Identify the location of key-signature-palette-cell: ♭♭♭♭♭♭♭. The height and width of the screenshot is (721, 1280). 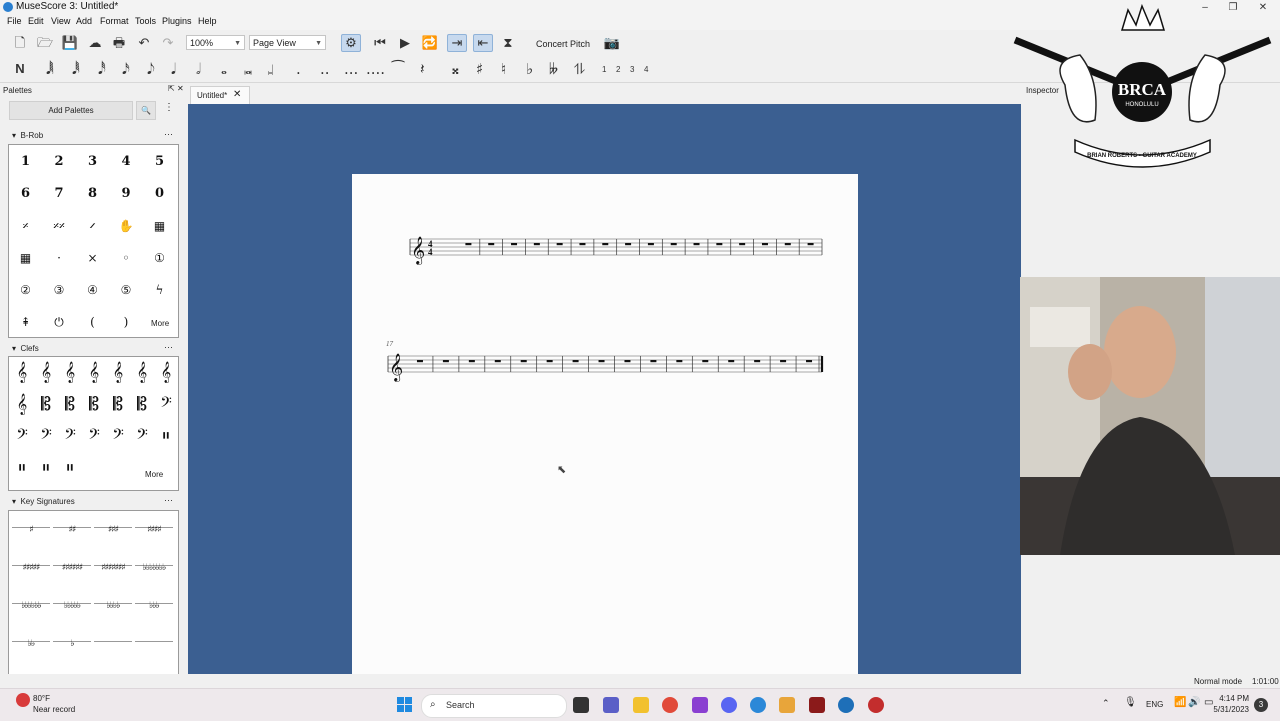
(154, 568).